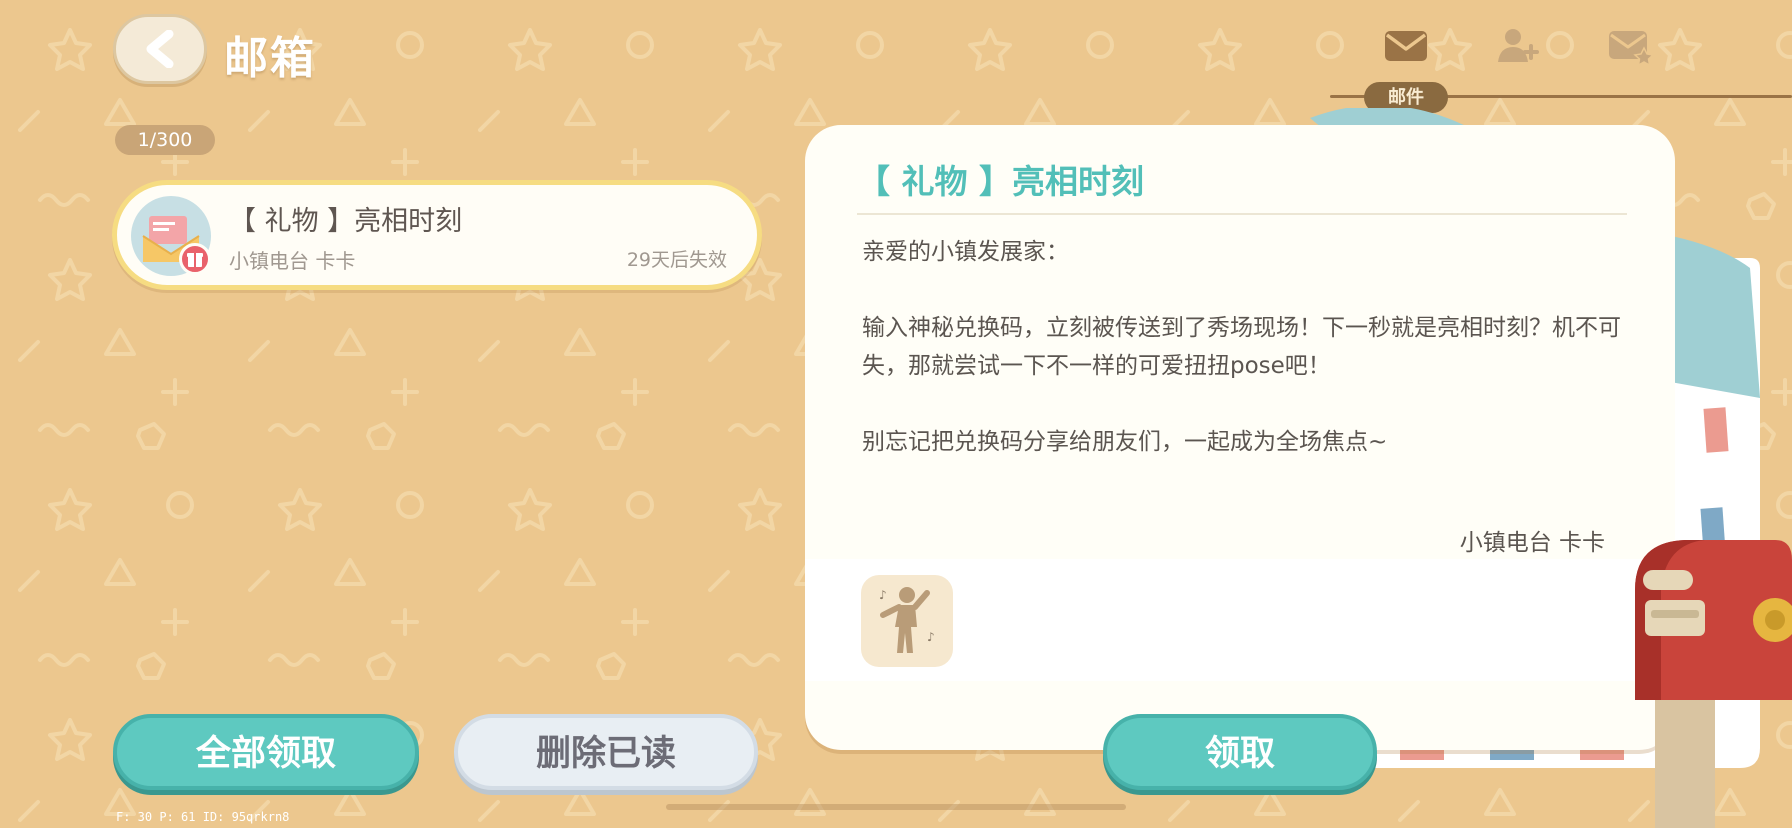 This screenshot has height=828, width=1792. What do you see at coordinates (1240, 620) in the screenshot?
I see `attachment-area: ♪ ♪` at bounding box center [1240, 620].